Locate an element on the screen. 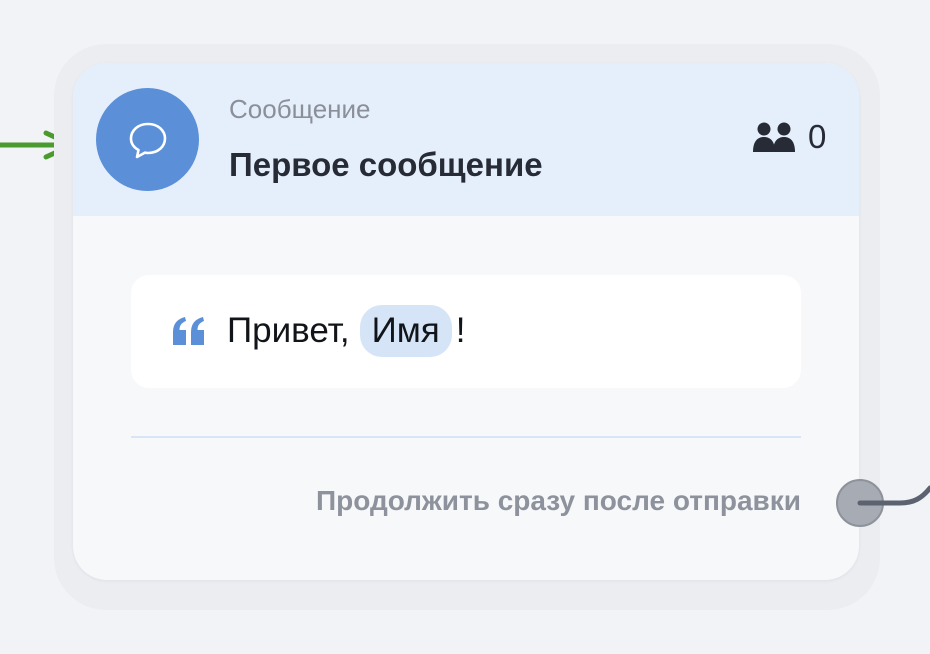 The width and height of the screenshot is (930, 654). output-connector is located at coordinates (880, 505).